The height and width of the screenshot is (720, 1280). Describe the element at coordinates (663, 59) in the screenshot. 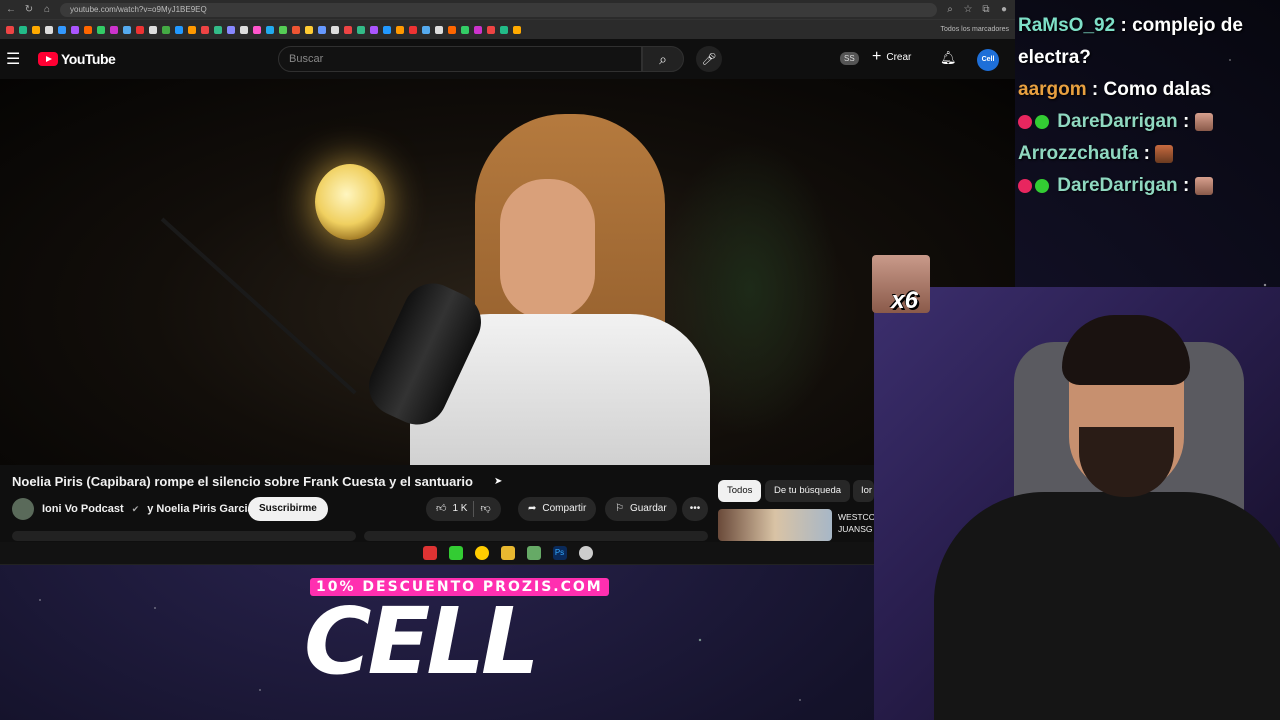

I see `search-icon: ⌕` at that location.